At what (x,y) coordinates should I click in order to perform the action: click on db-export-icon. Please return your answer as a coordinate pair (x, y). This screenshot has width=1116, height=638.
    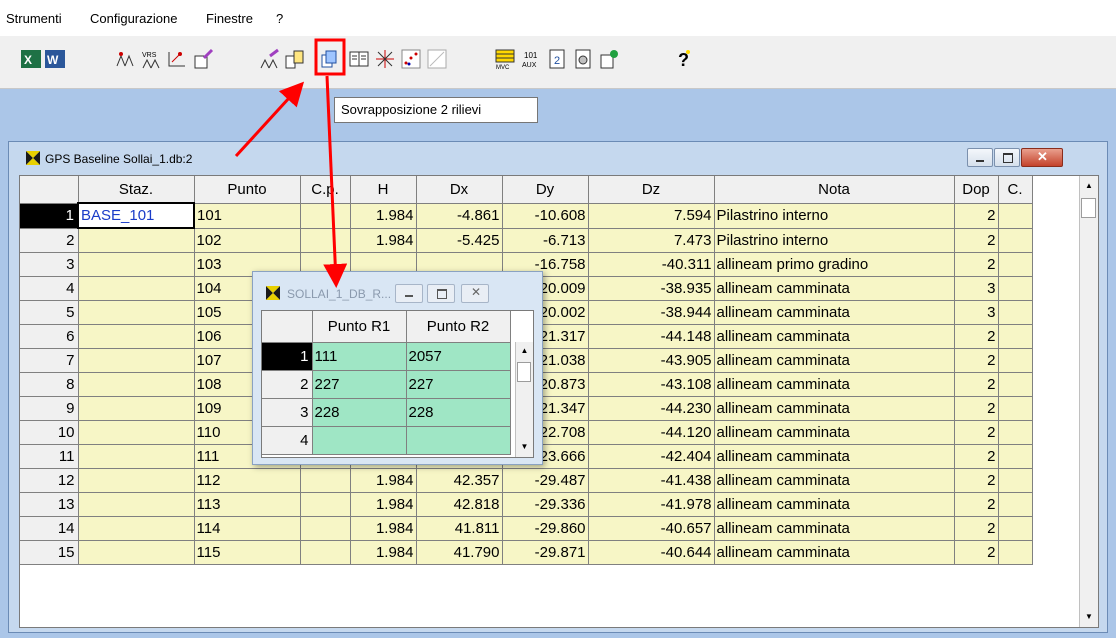
    Looking at the image, I should click on (609, 59).